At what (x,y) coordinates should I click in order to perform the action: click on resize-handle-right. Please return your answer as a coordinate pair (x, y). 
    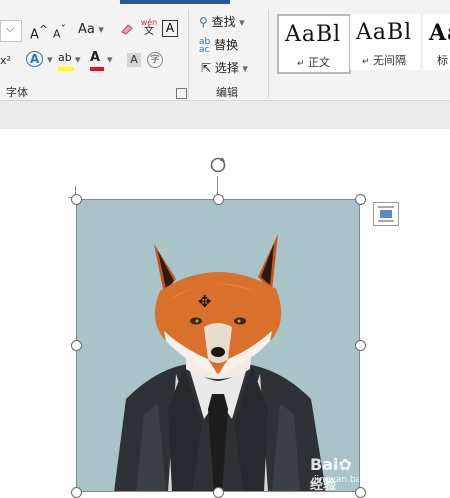
    Looking at the image, I should click on (360, 345).